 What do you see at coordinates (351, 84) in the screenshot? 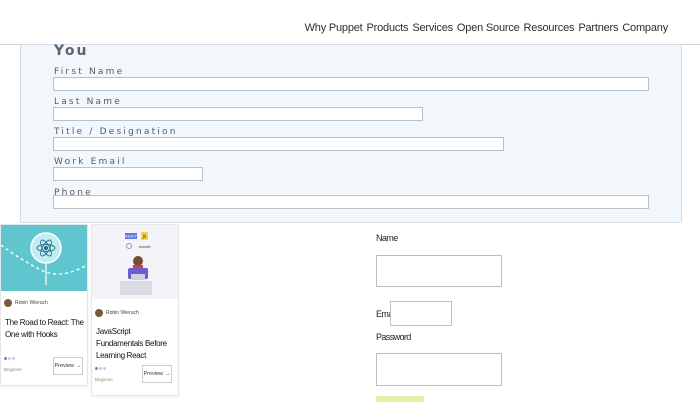
I see `first-name-field` at bounding box center [351, 84].